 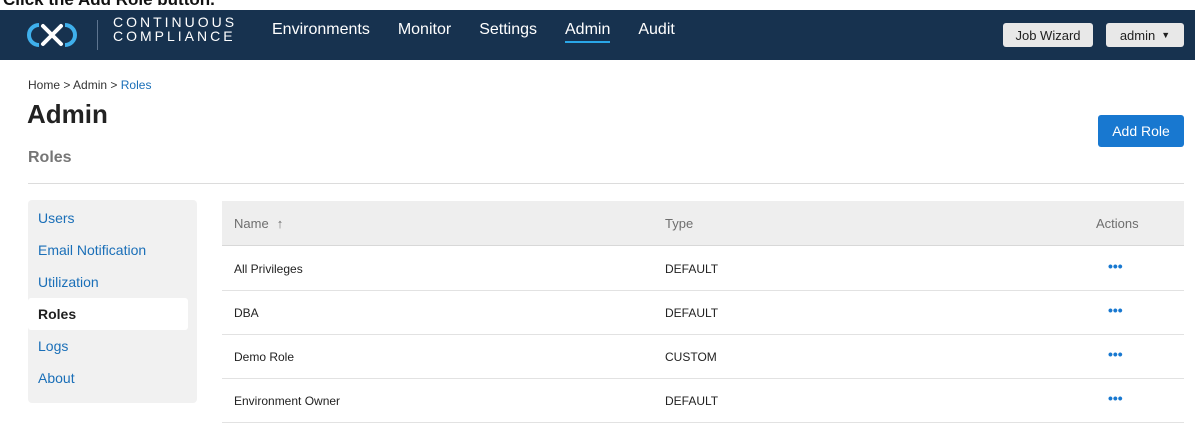 What do you see at coordinates (287, 401) in the screenshot?
I see `role-name: Environment Owner` at bounding box center [287, 401].